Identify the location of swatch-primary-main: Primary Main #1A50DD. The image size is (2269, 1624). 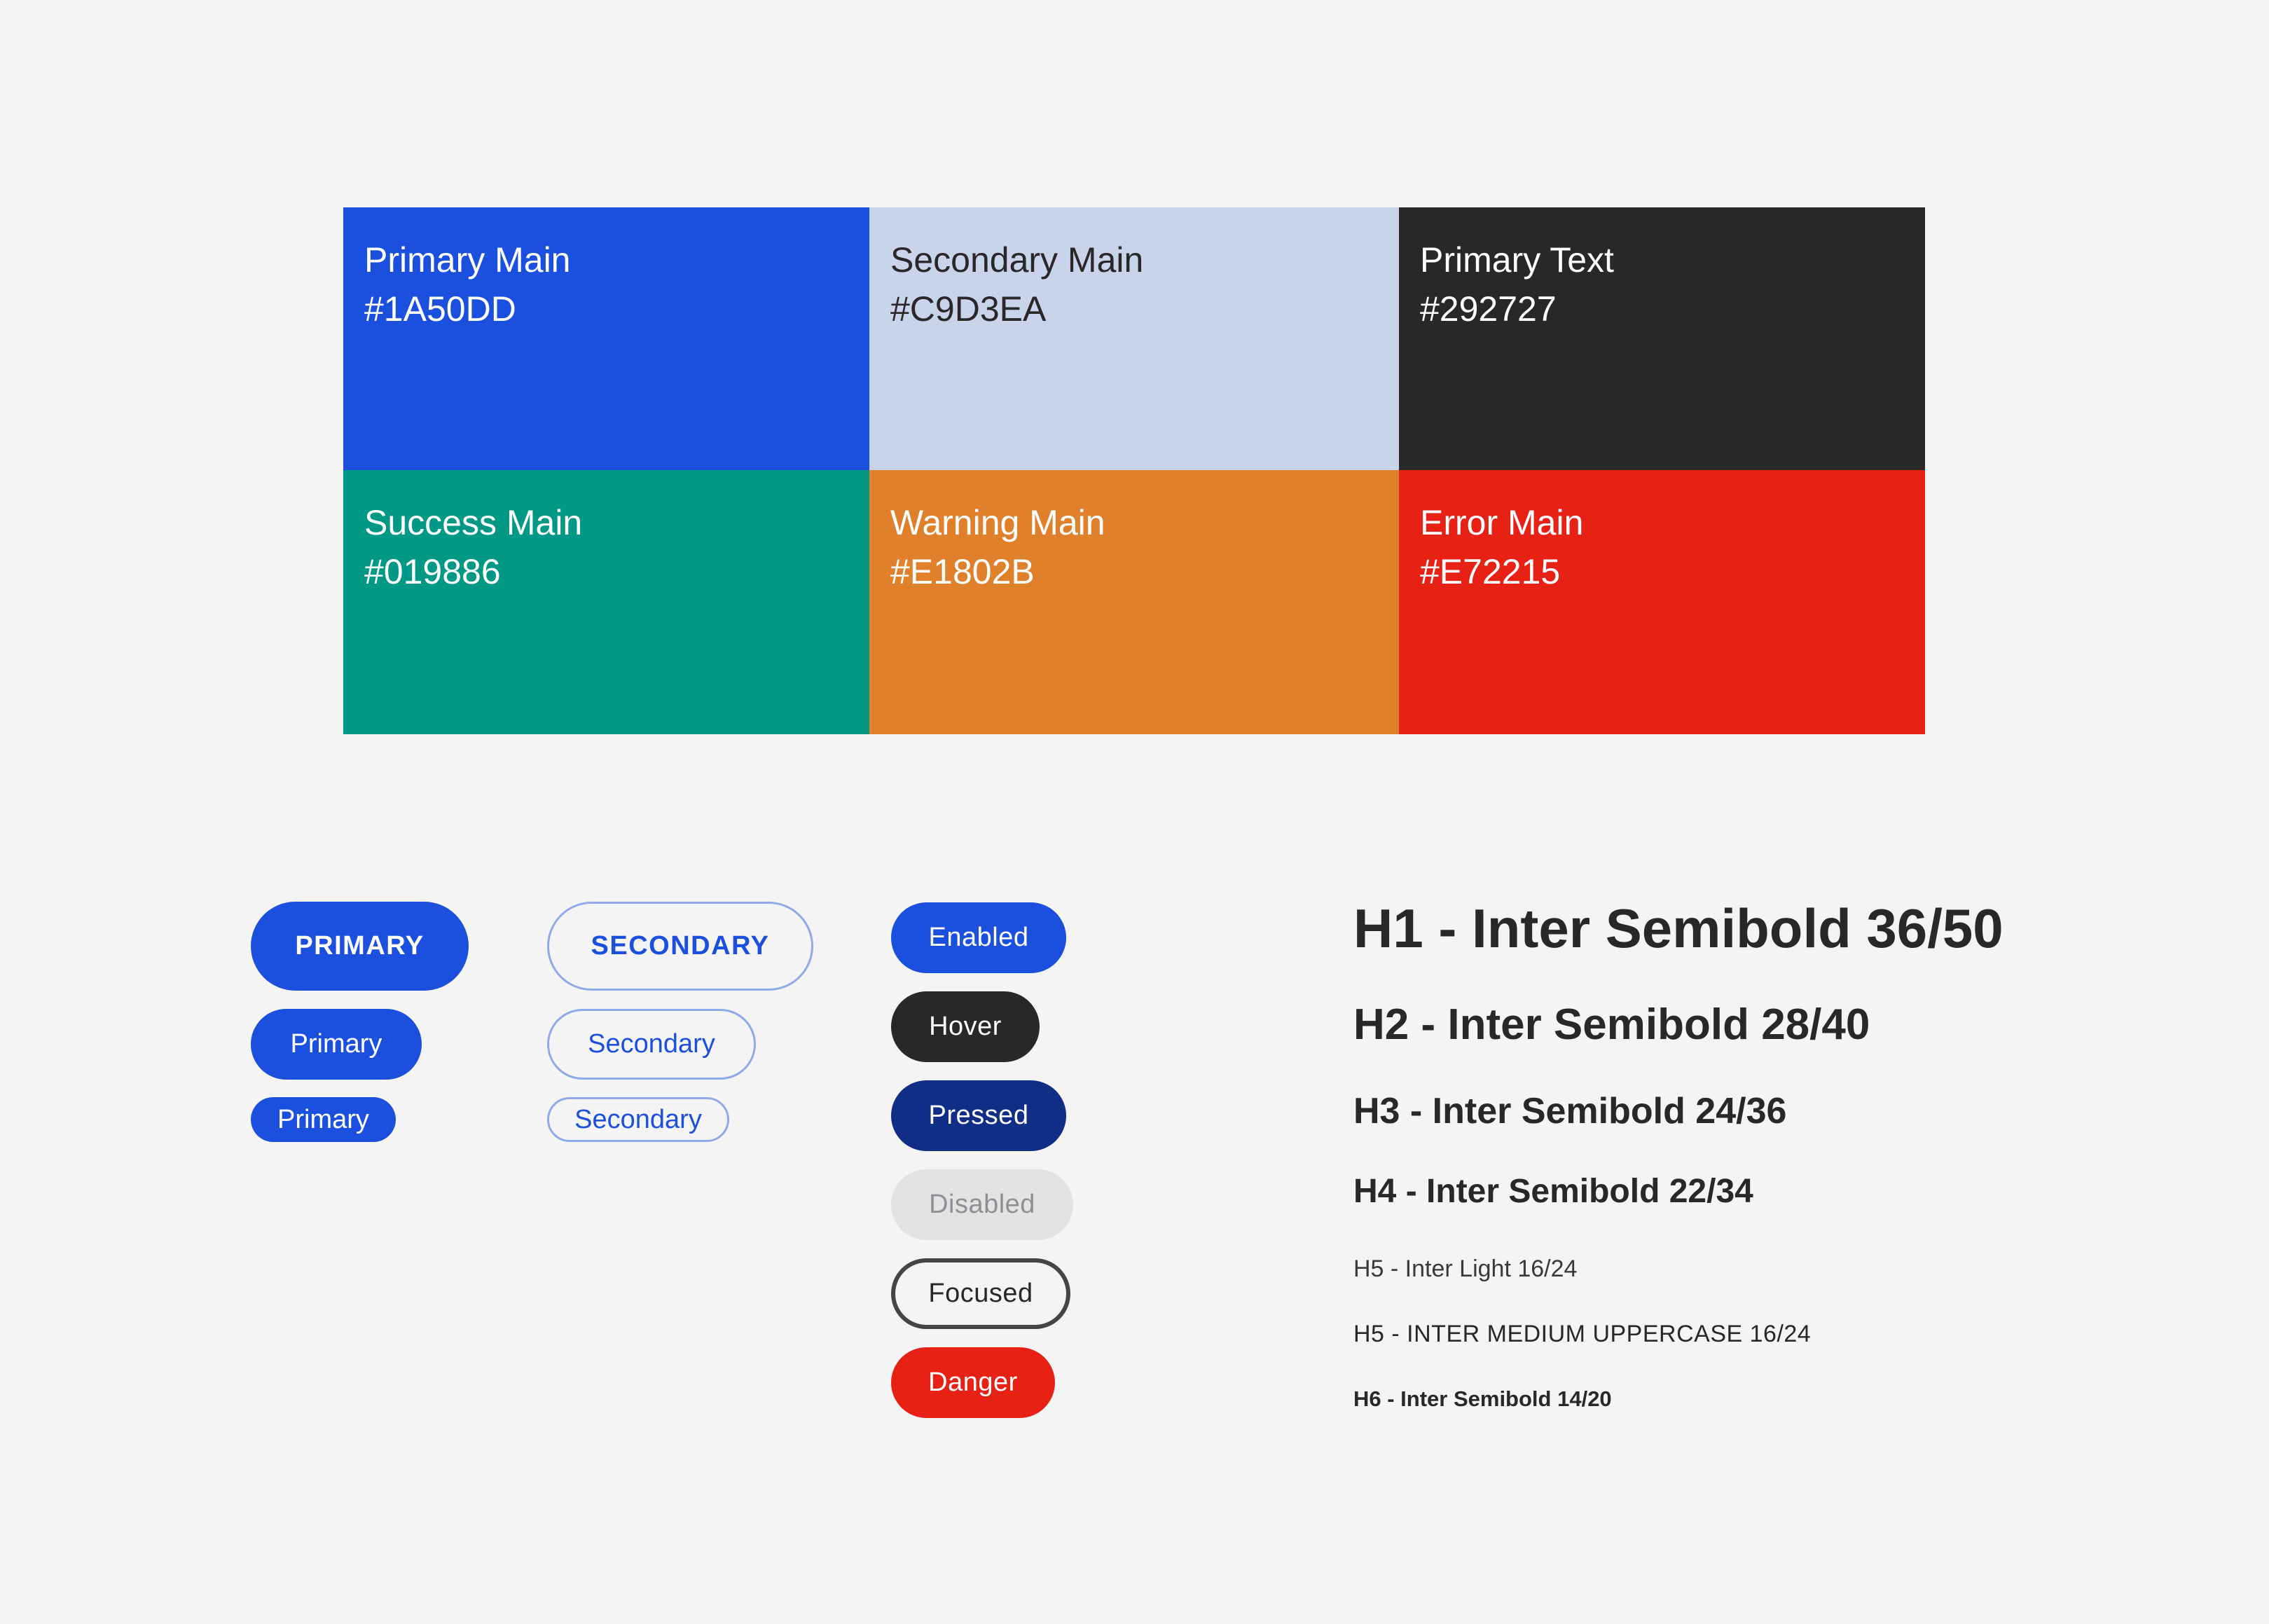
(606, 338).